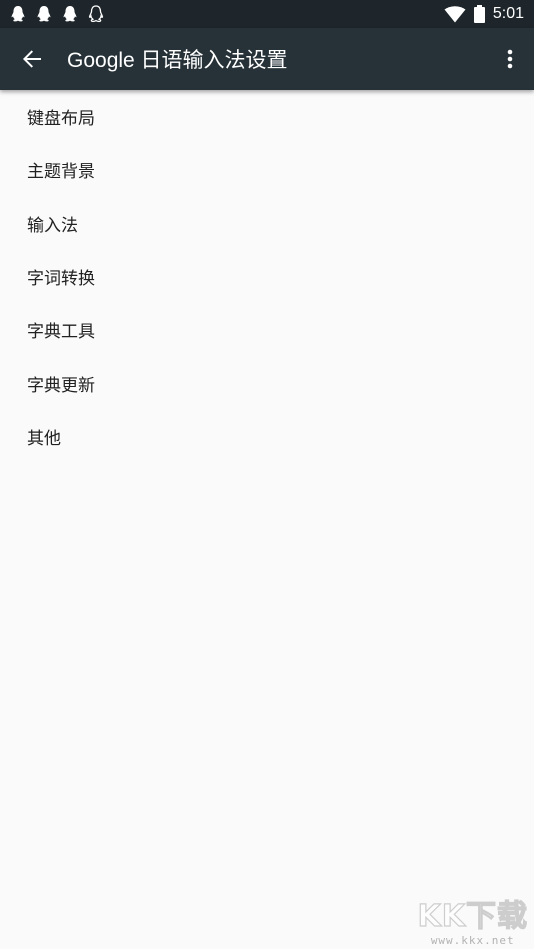 This screenshot has height=949, width=534. I want to click on settings-item-conversion: 字词转换, so click(267, 276).